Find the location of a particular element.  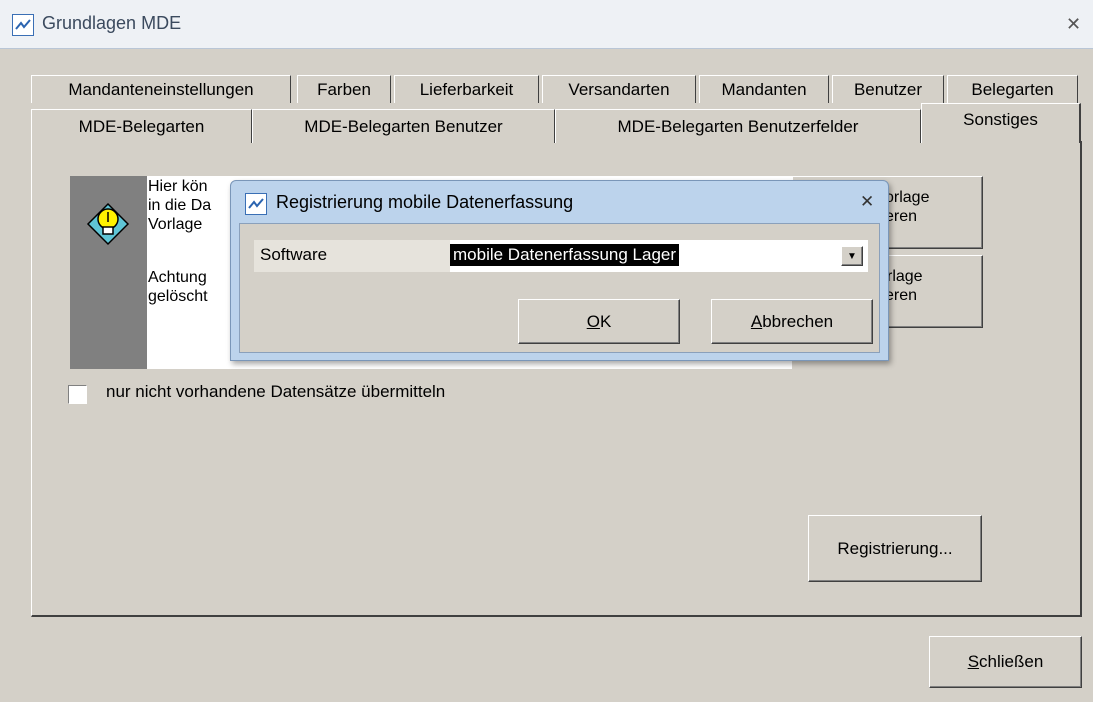

tab-sonstiges: Sonstiges is located at coordinates (1001, 123).